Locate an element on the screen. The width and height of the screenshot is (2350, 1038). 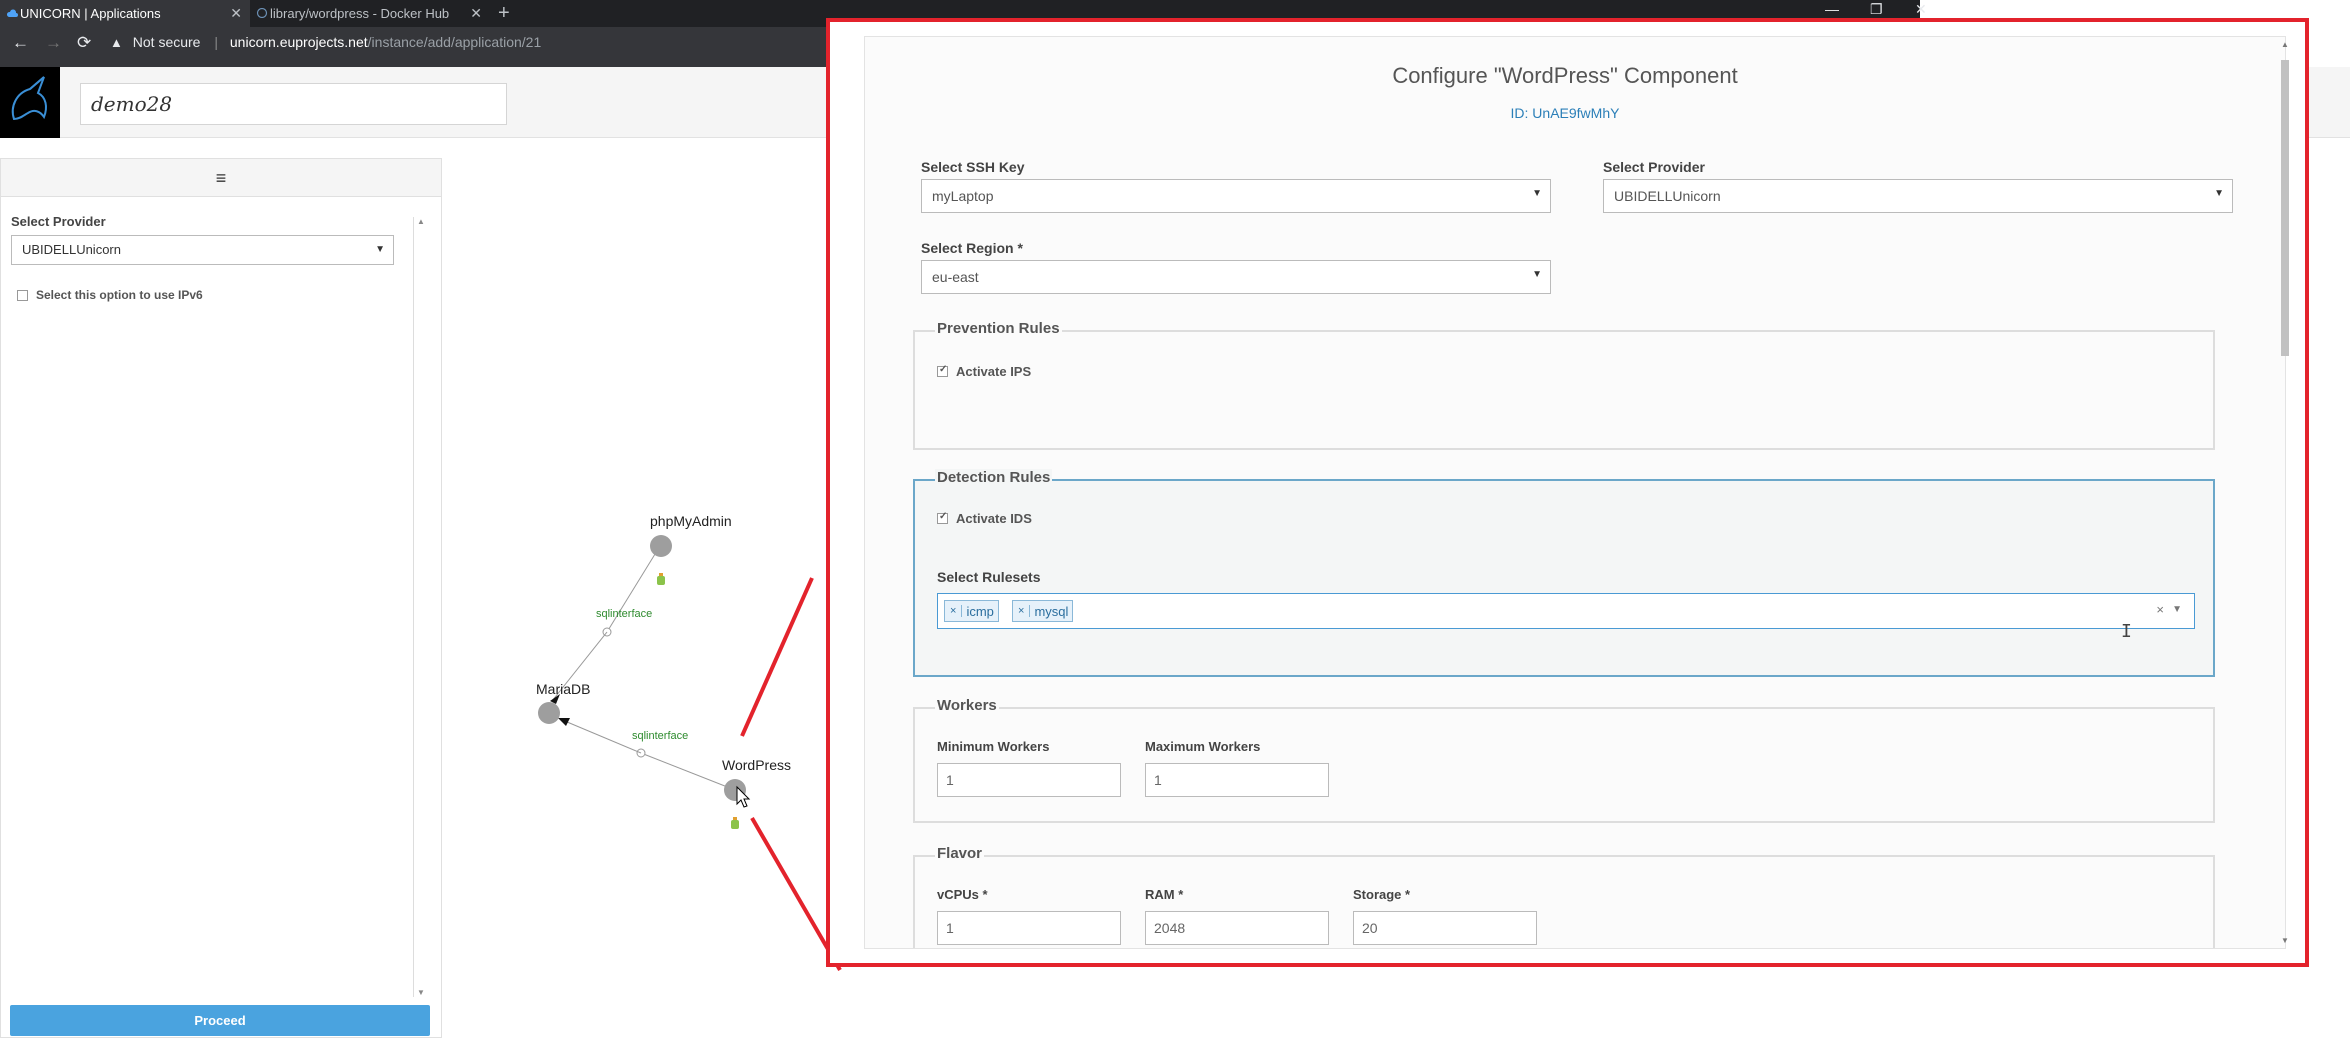
modal-provider-select: UBIDELLUnicorn ▼ is located at coordinates (1918, 196).